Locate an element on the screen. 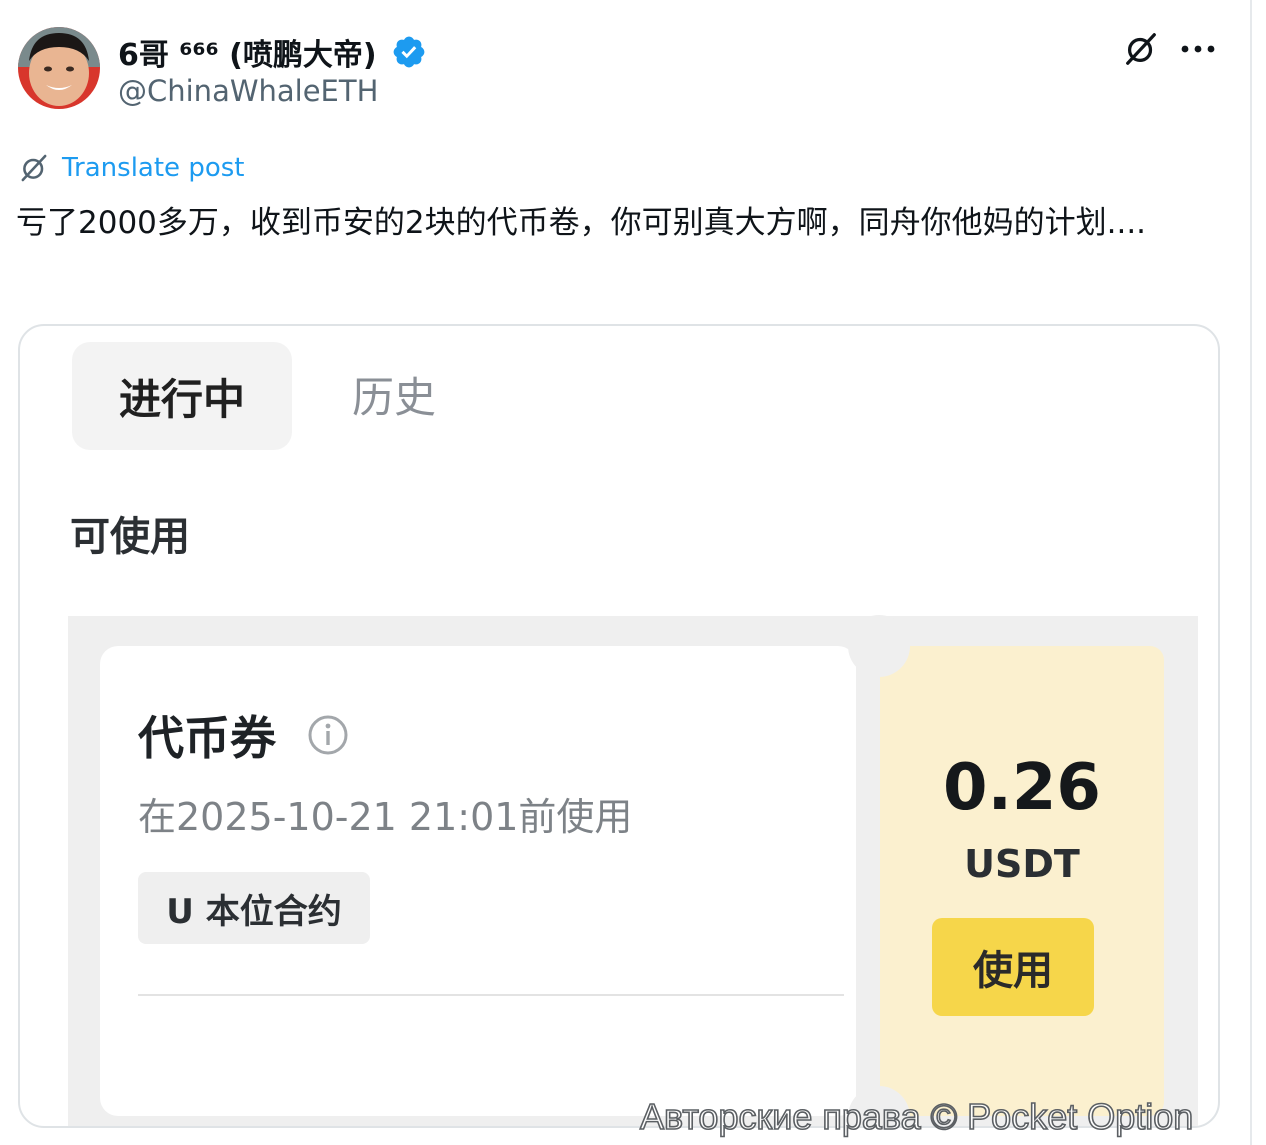 This screenshot has height=1145, width=1266. author-name: 6哥 ⁶⁶⁶ (喷鹏大帝) is located at coordinates (247, 52).